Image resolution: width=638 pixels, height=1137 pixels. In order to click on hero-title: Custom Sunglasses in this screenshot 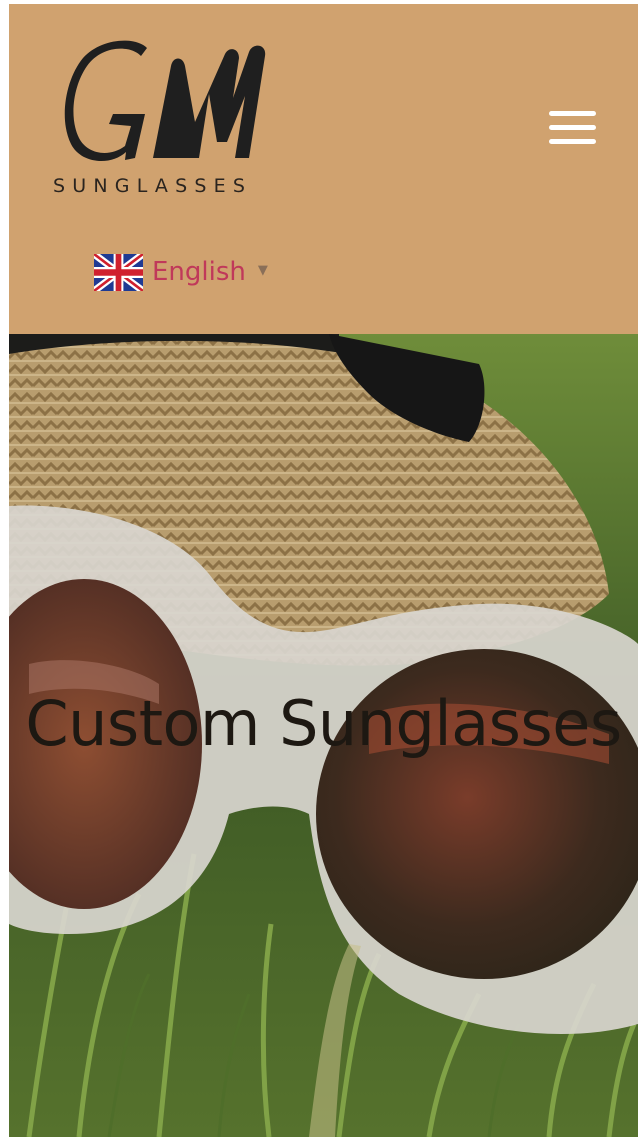, I will do `click(323, 723)`.